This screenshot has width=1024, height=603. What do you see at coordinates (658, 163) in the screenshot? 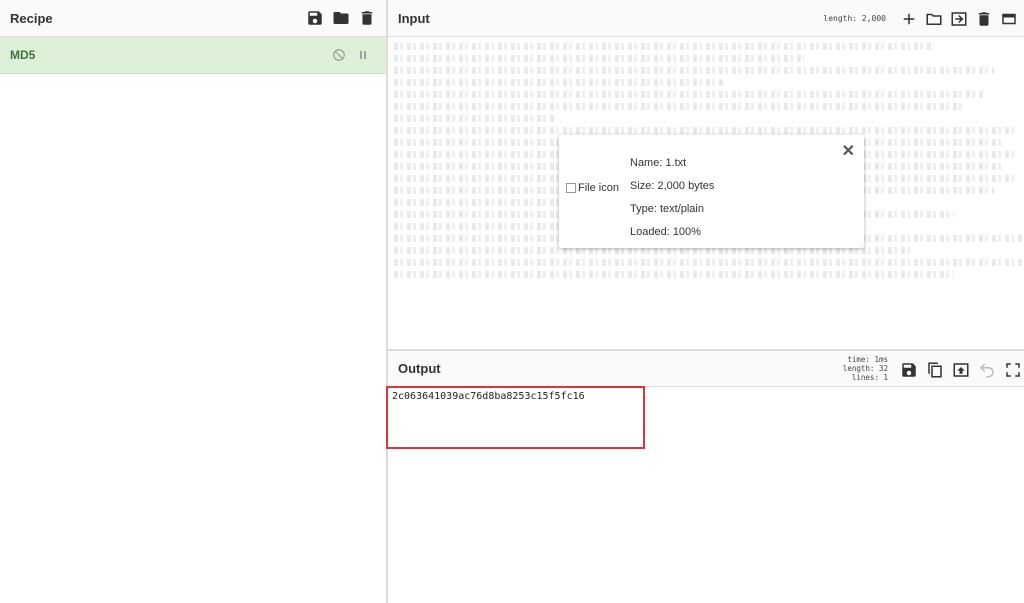
I see `file-name: Name: 1.txt` at bounding box center [658, 163].